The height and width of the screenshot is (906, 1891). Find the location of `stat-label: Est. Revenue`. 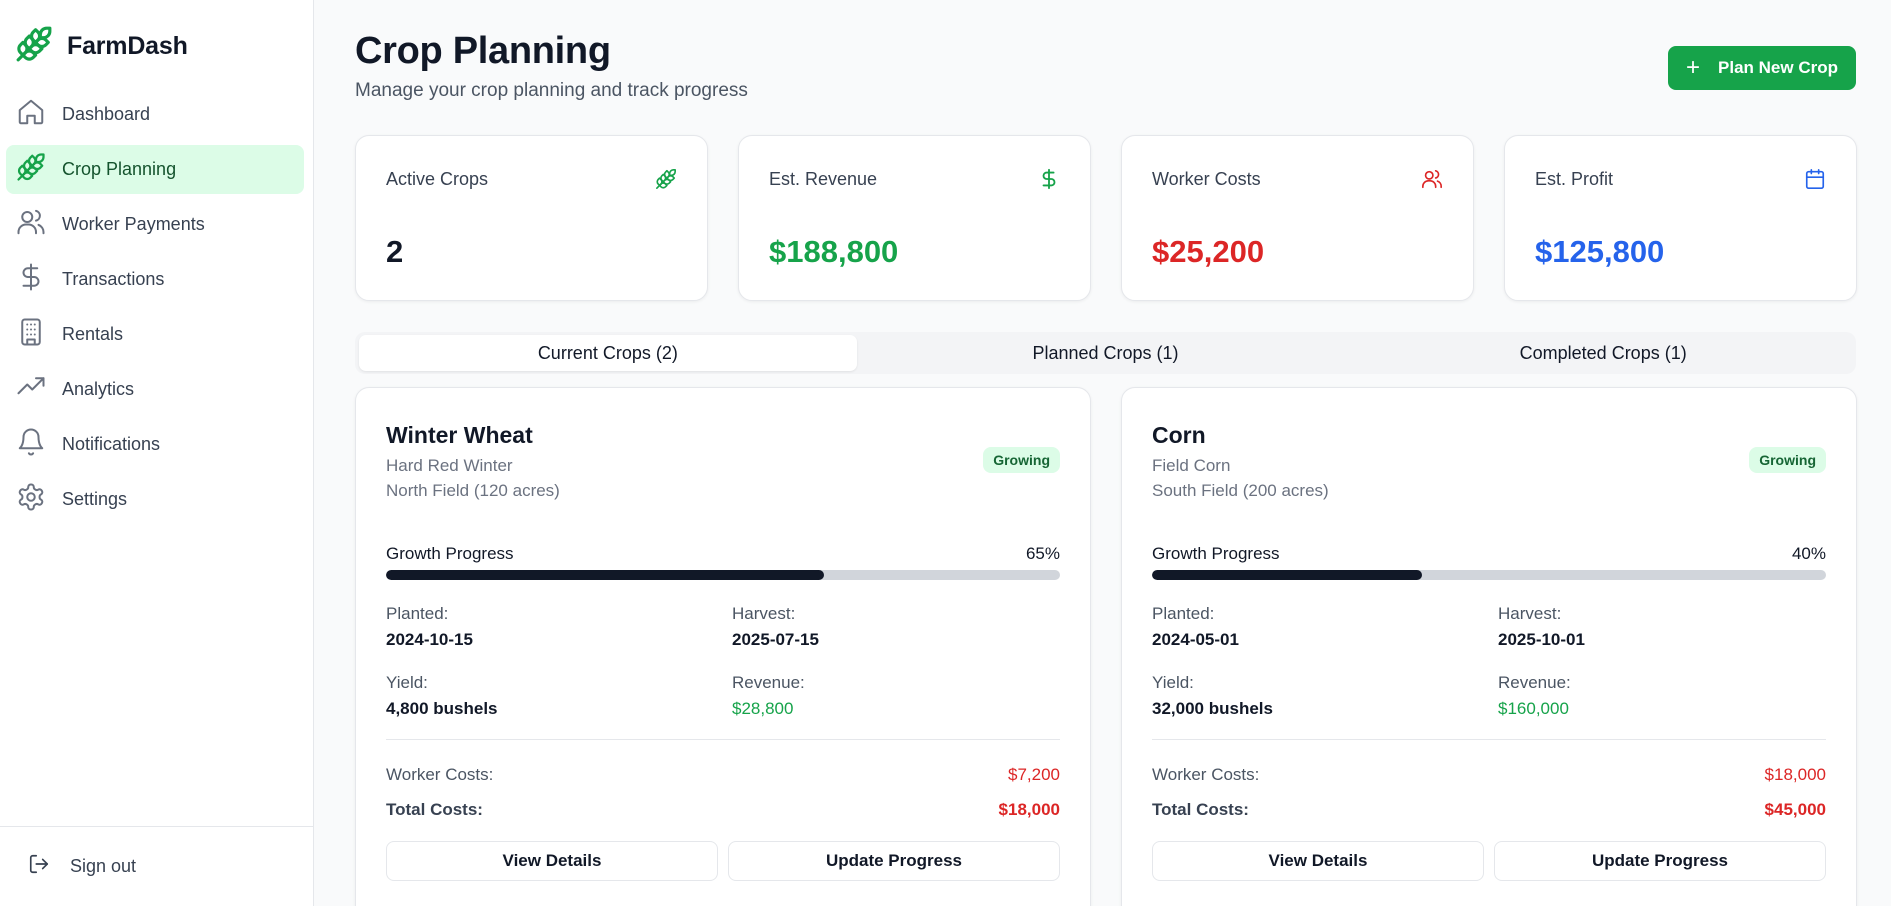

stat-label: Est. Revenue is located at coordinates (823, 179).